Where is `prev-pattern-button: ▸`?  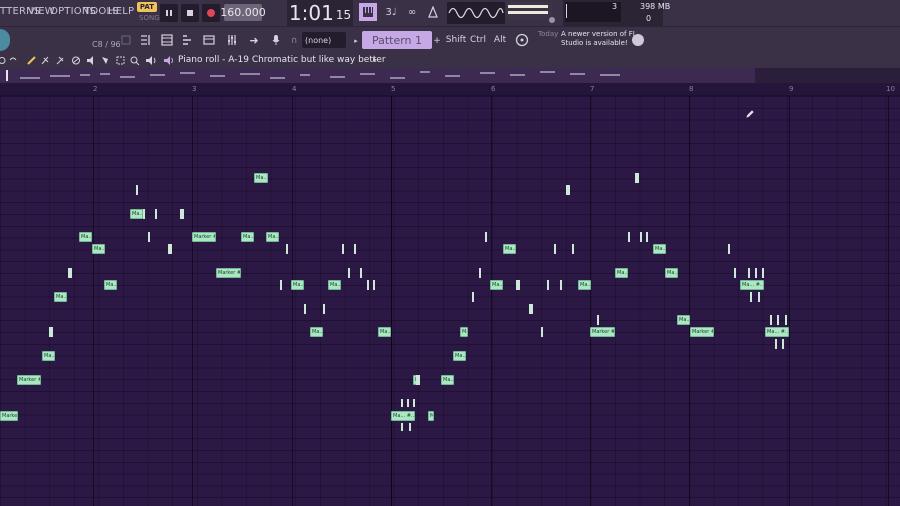 prev-pattern-button: ▸ is located at coordinates (356, 41).